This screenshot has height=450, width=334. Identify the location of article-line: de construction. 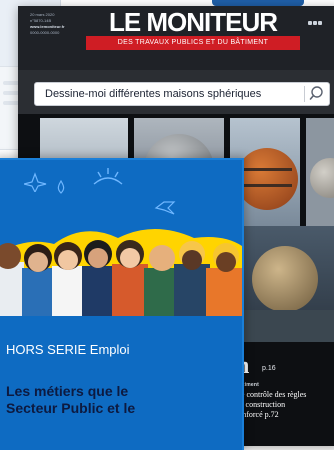
(261, 404).